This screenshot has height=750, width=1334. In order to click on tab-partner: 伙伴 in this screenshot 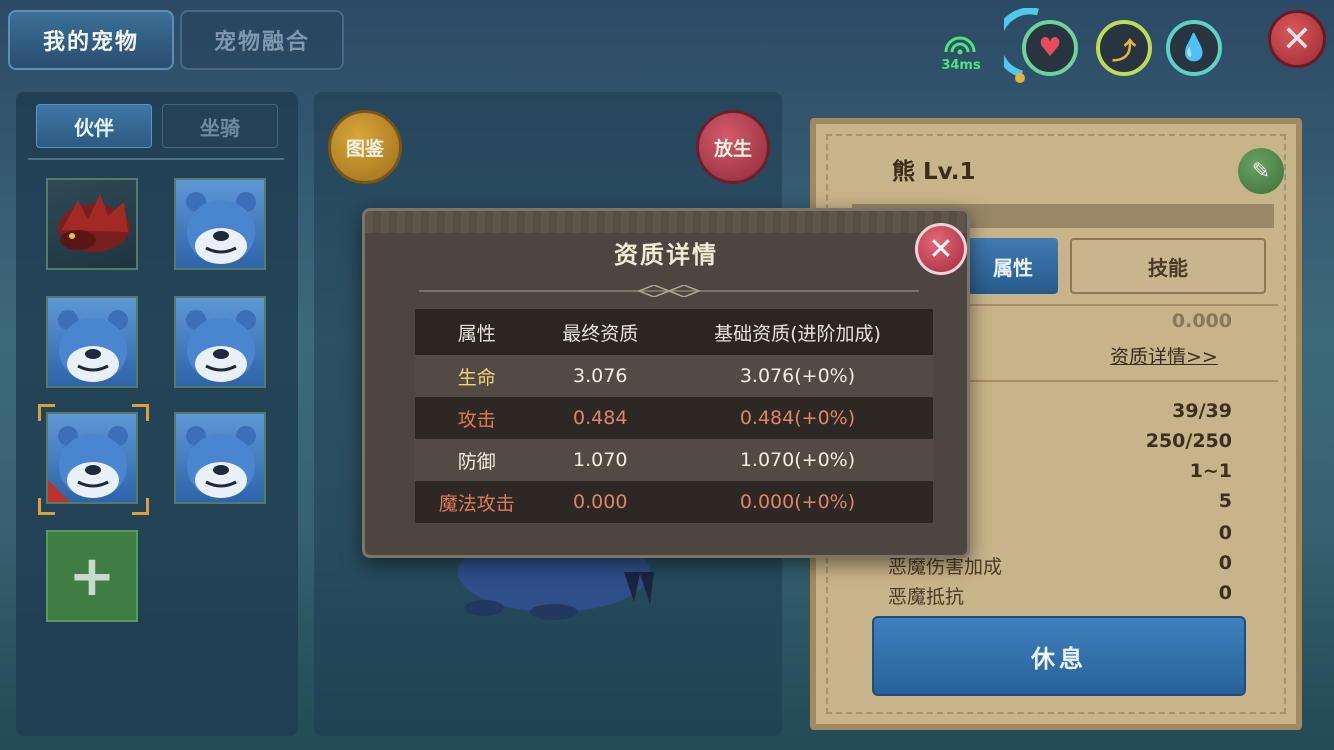, I will do `click(94, 126)`.